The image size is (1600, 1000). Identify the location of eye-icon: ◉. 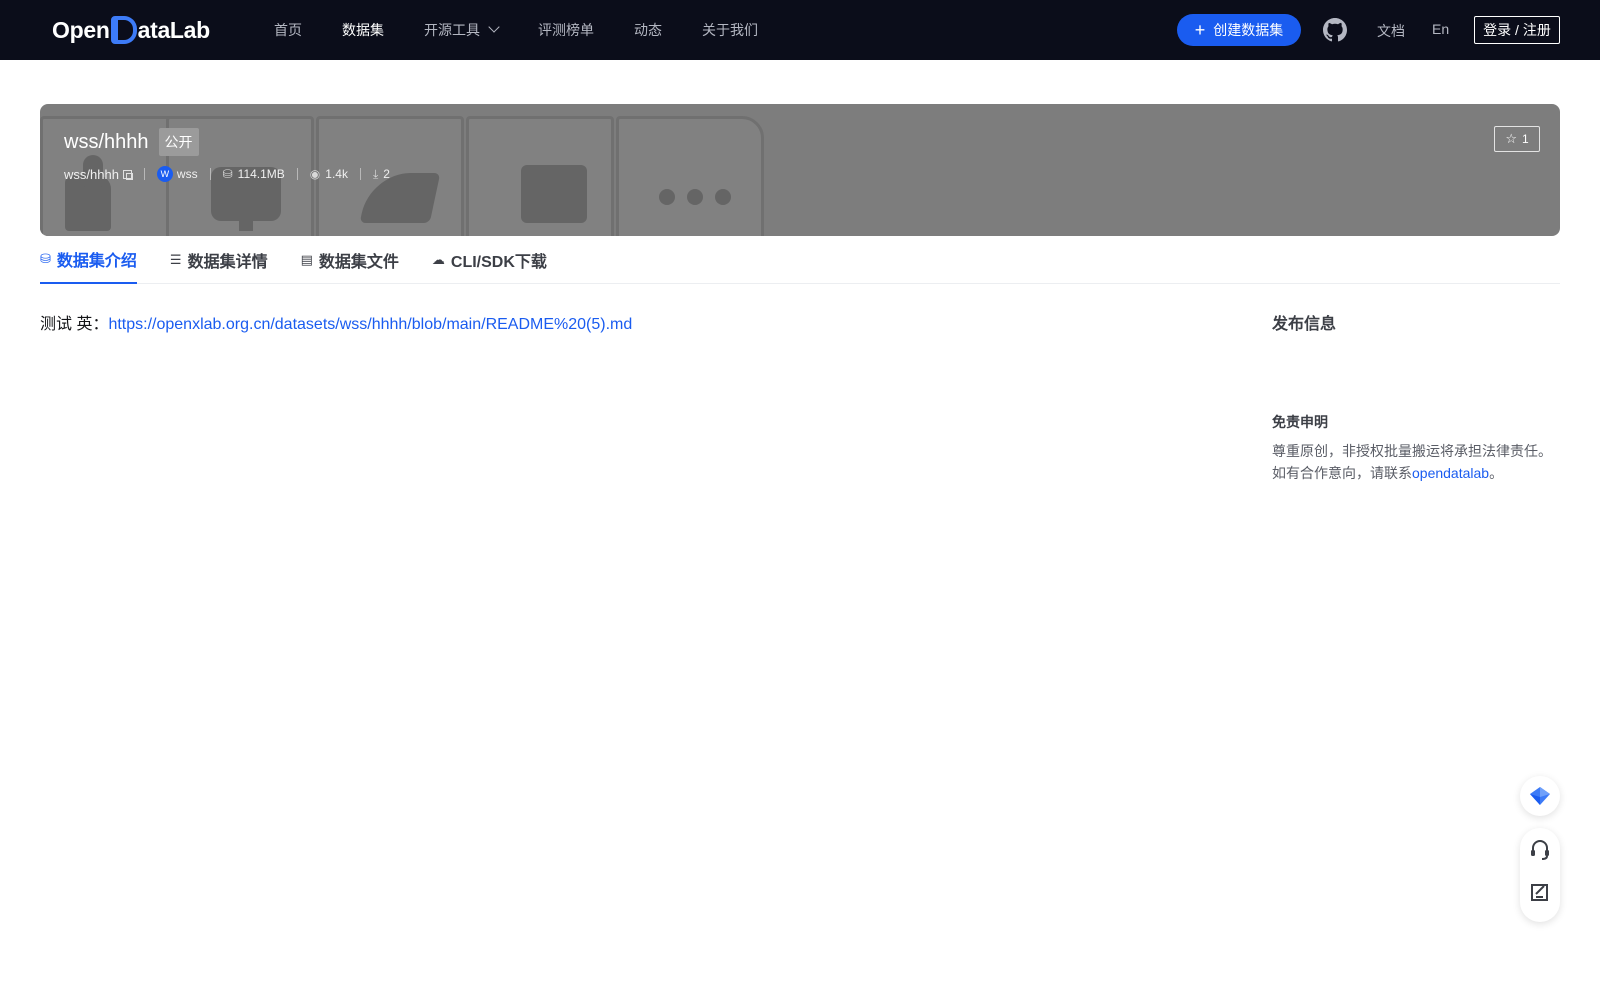
(315, 174).